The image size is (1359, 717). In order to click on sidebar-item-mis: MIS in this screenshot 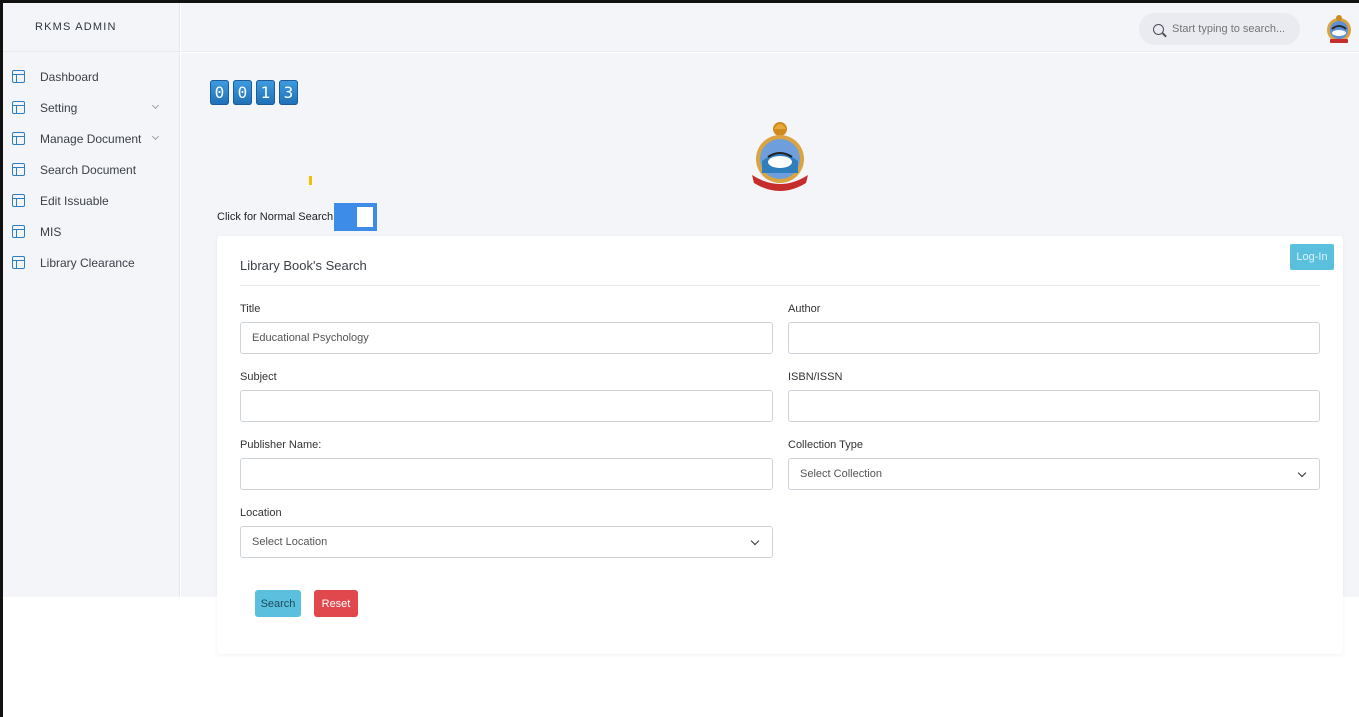, I will do `click(91, 231)`.